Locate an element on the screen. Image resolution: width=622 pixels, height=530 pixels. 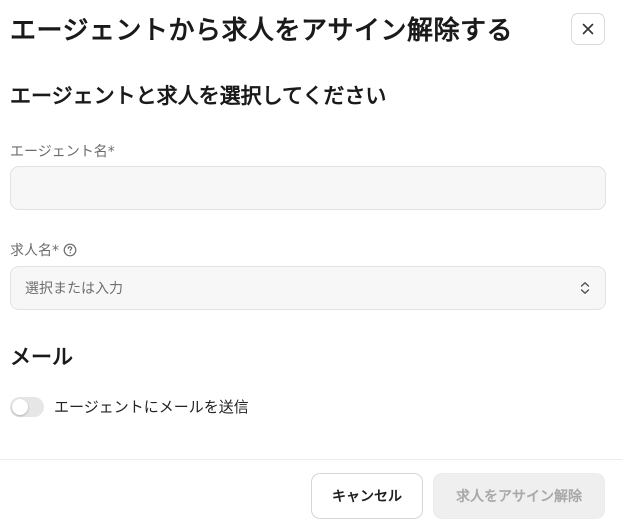
agent-name-label: エージェント名* is located at coordinates (62, 151).